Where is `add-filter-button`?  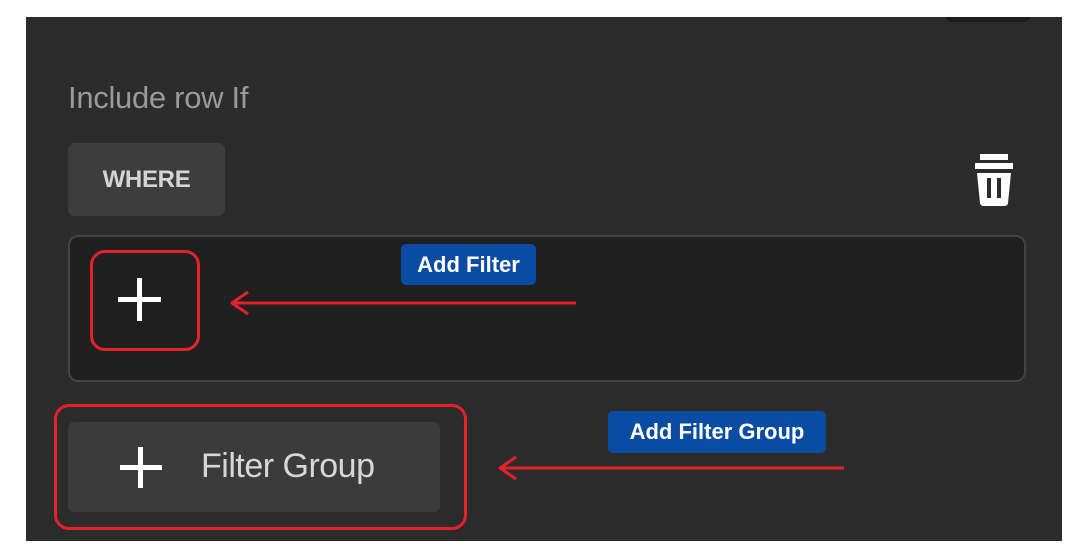
add-filter-button is located at coordinates (145, 300).